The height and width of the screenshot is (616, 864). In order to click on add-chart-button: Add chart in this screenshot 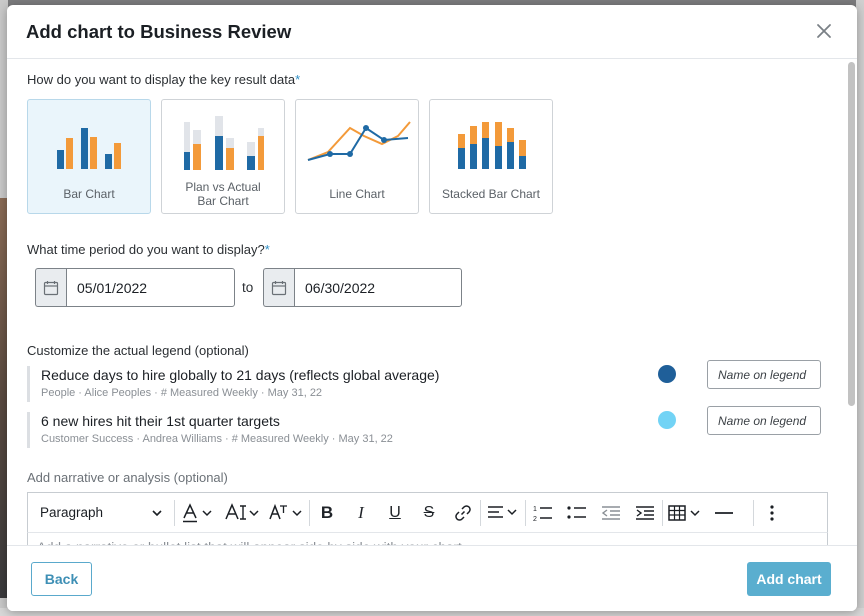, I will do `click(789, 579)`.